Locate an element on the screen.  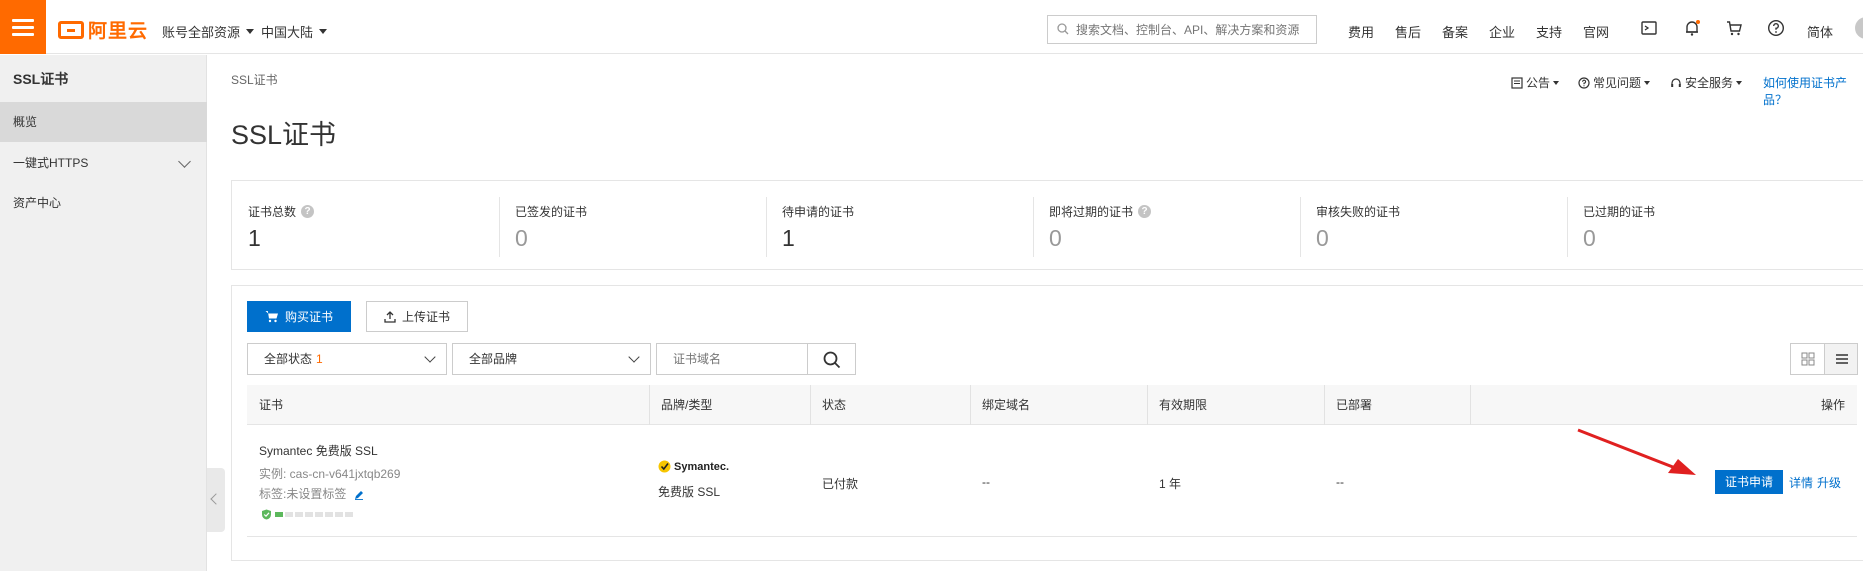
grid-icon is located at coordinates (1808, 359).